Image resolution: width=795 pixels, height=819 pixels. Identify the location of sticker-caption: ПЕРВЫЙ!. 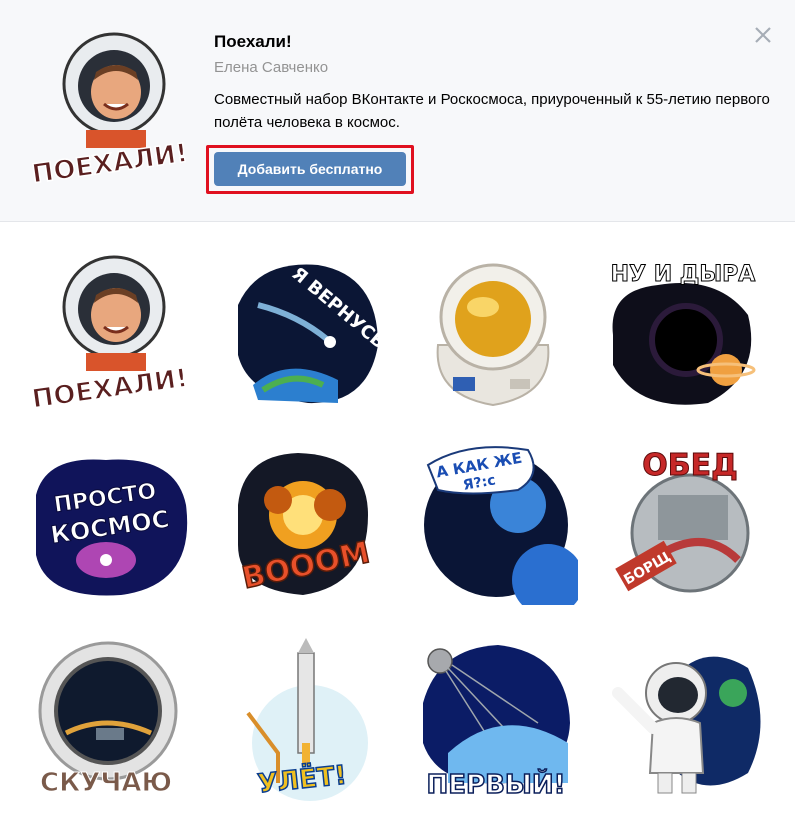
(496, 784).